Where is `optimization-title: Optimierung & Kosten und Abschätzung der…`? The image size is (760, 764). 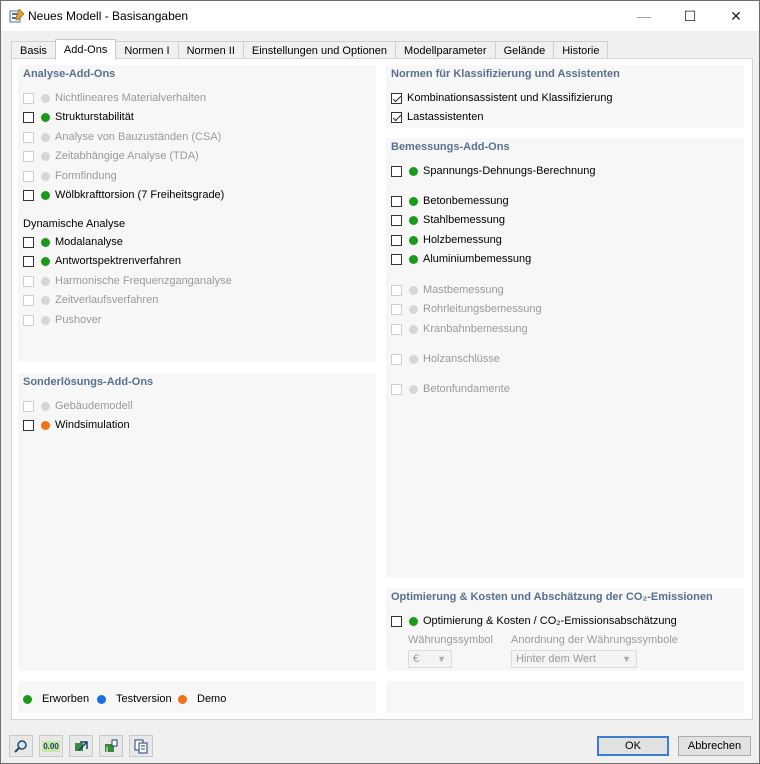 optimization-title: Optimierung & Kosten und Abschätzung der… is located at coordinates (552, 597).